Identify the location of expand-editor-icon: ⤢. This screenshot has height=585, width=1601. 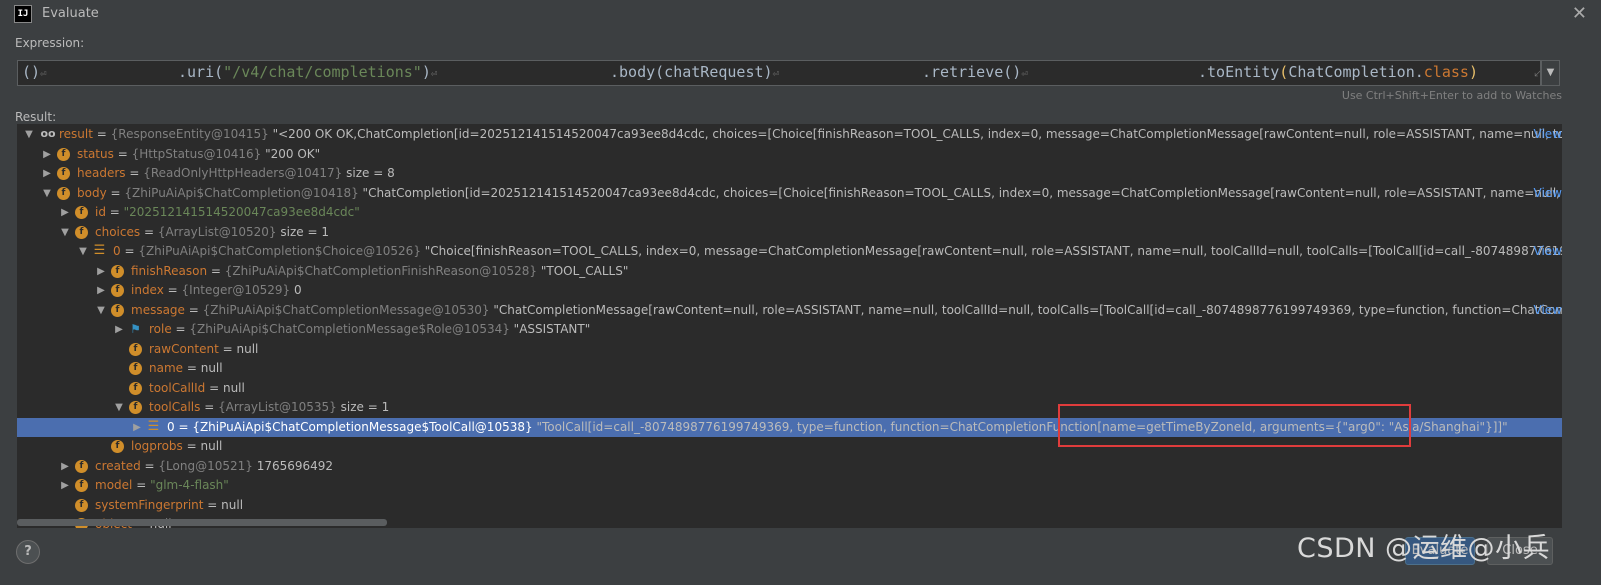
(1537, 72).